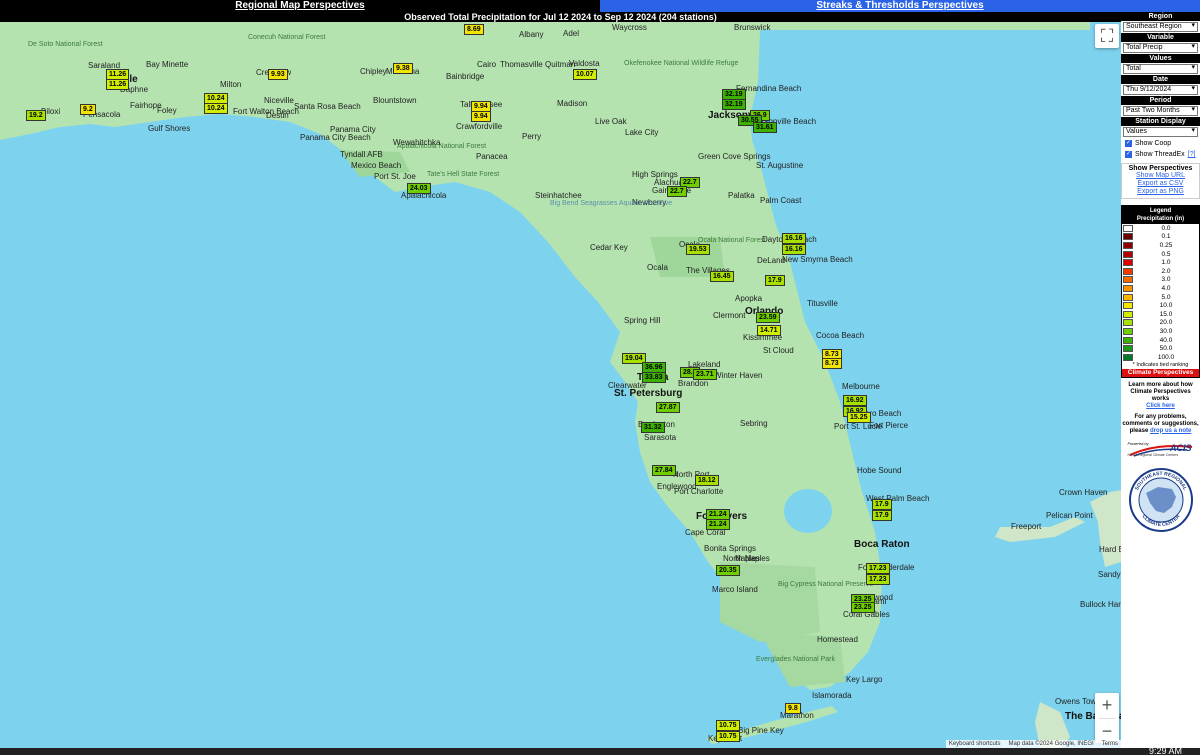  What do you see at coordinates (1160, 132) in the screenshot?
I see `station-display-select: Values` at bounding box center [1160, 132].